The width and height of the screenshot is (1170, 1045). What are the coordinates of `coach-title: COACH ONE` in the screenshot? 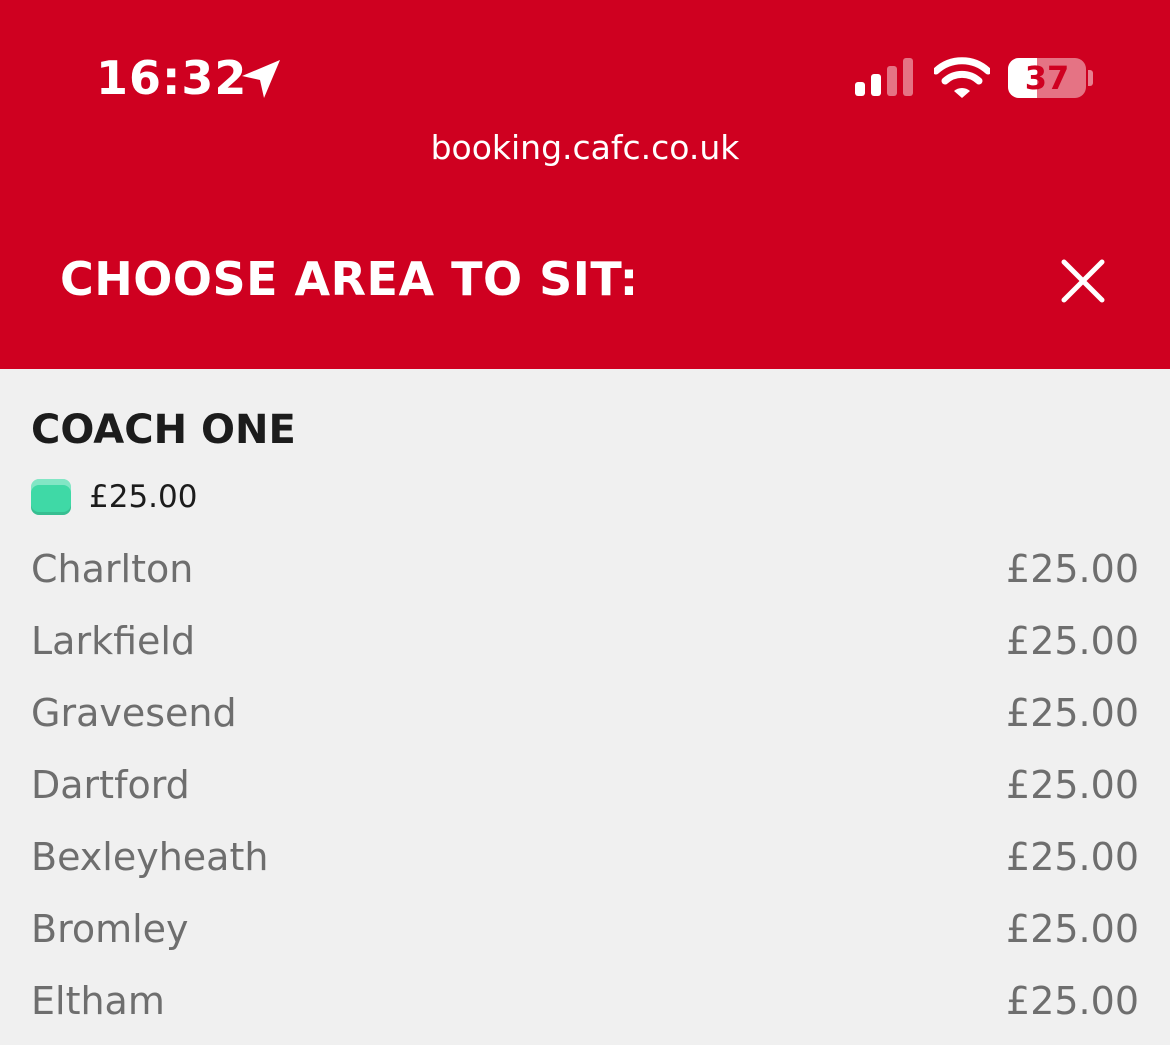 It's located at (163, 430).